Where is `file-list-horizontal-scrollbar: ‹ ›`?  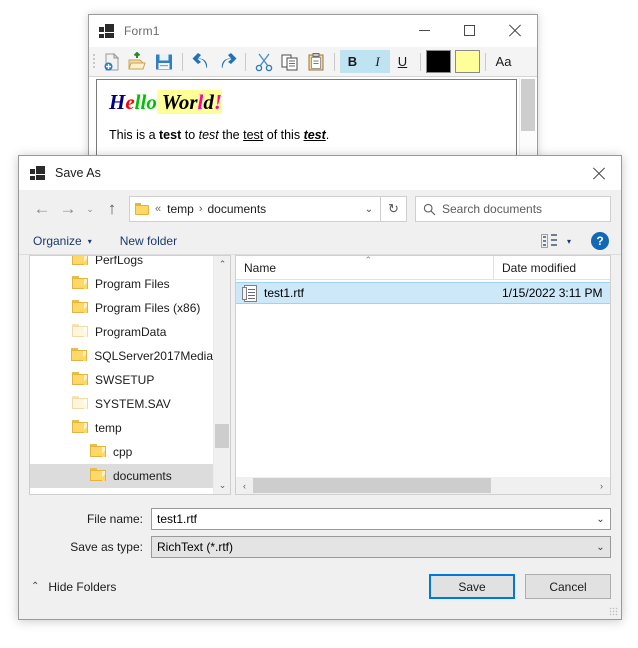
file-list-horizontal-scrollbar: ‹ › is located at coordinates (423, 485).